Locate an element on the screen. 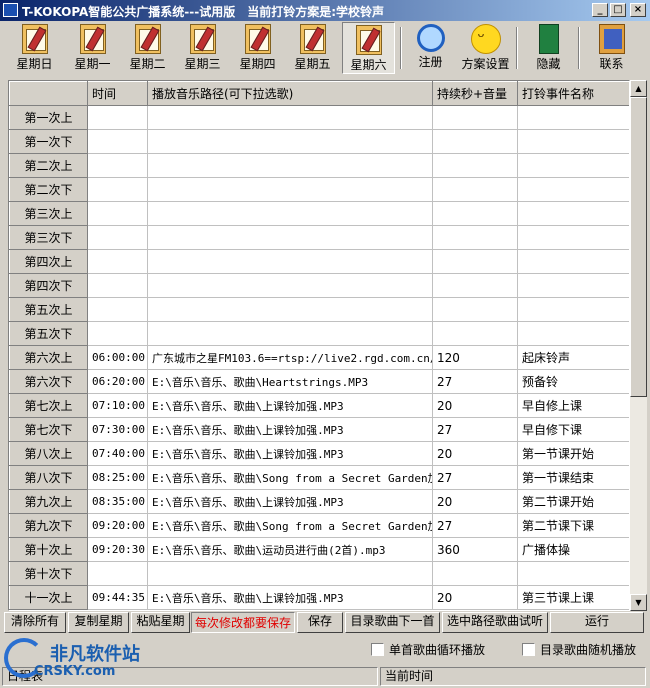 Image resolution: width=650 pixels, height=688 pixels. vertical-scrollbar: ▲ ▼ is located at coordinates (638, 345).